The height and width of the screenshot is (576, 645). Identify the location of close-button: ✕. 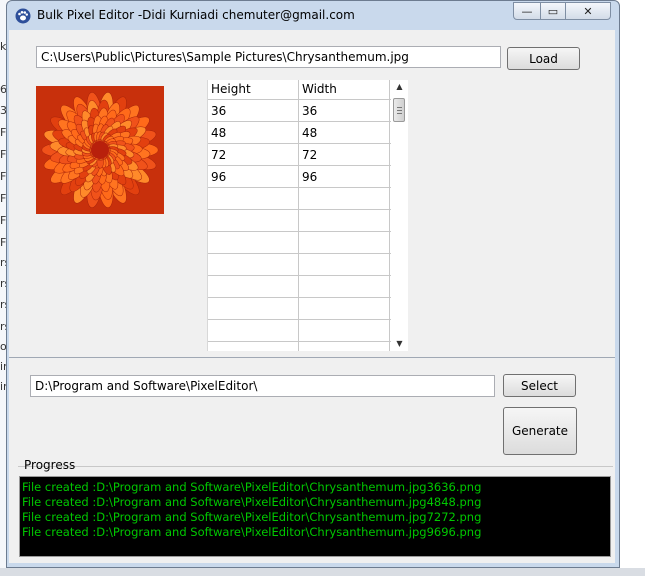
(588, 11).